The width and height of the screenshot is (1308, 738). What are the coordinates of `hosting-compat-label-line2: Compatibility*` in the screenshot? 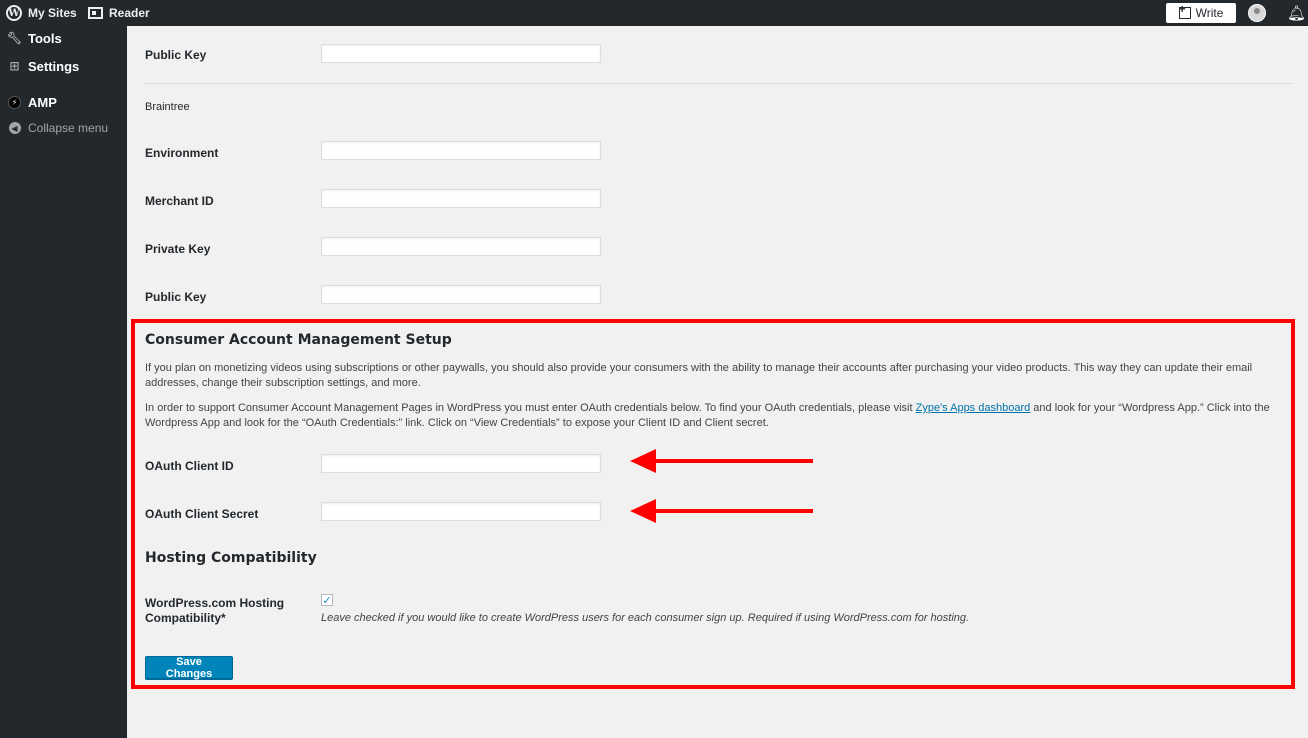 It's located at (185, 618).